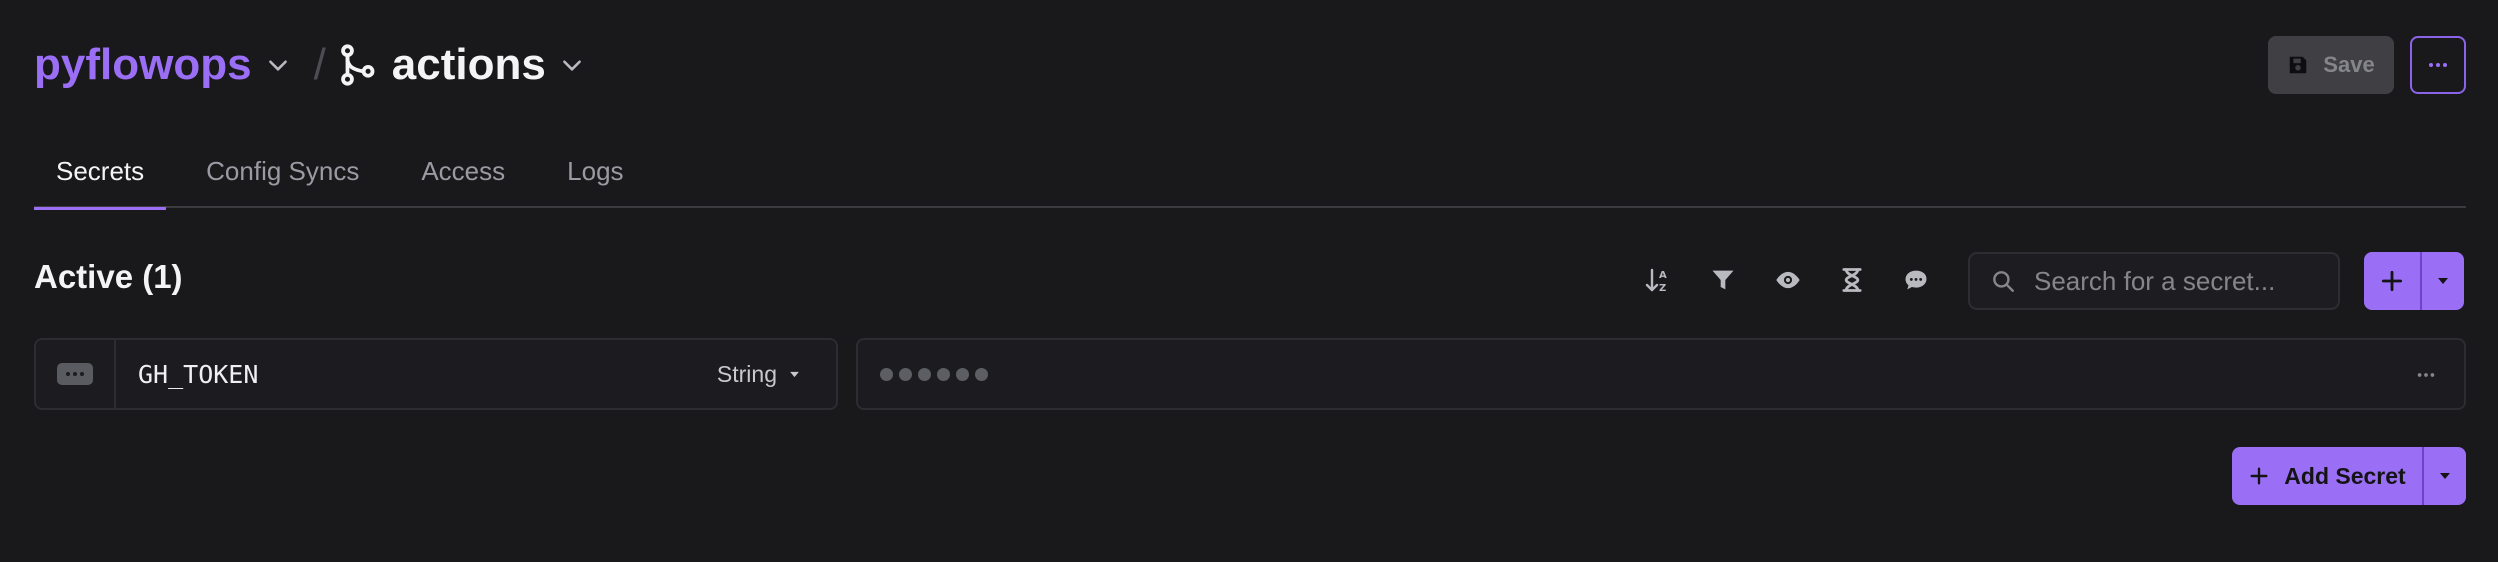  Describe the element at coordinates (2298, 65) in the screenshot. I see `floppy-disk-icon` at that location.